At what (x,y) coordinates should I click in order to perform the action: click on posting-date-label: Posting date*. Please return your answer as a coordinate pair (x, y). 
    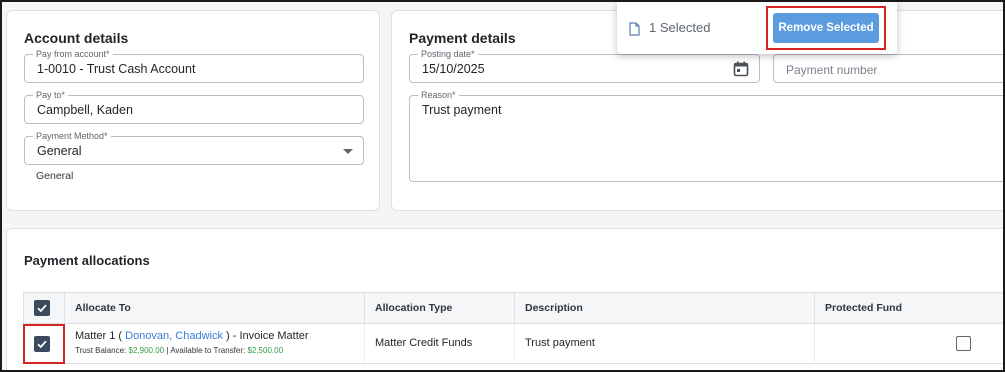
    Looking at the image, I should click on (448, 54).